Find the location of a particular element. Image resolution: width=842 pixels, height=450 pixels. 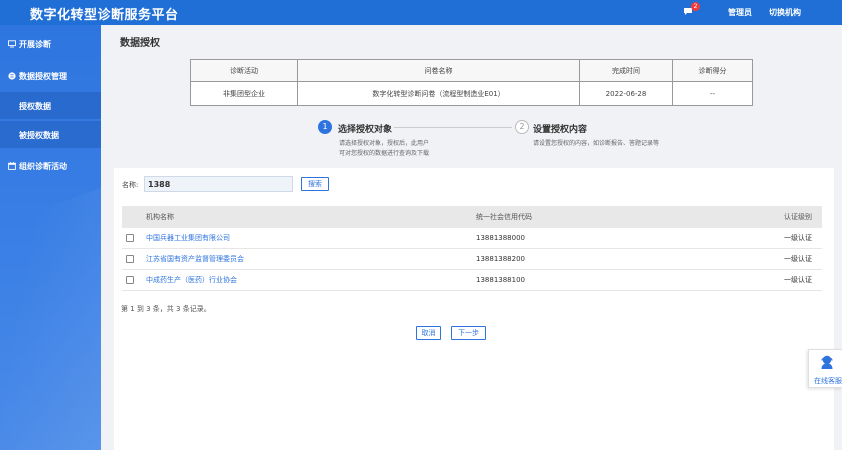

sidebar-item-data-auth-management: 数据授权管理 is located at coordinates (50, 76).